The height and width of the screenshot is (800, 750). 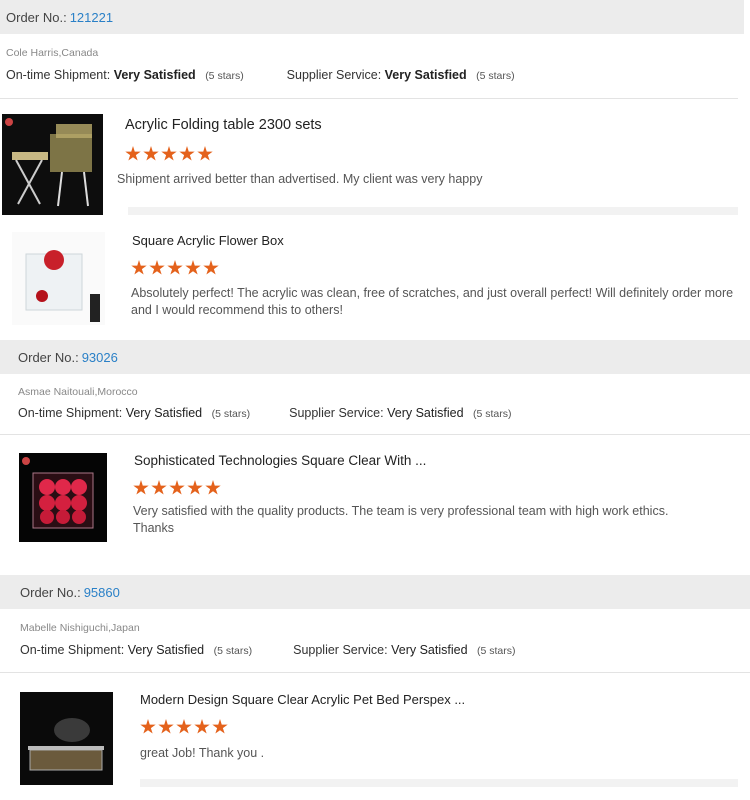 I want to click on buyer-name: Cole Harris,Canada, so click(x=52, y=53).